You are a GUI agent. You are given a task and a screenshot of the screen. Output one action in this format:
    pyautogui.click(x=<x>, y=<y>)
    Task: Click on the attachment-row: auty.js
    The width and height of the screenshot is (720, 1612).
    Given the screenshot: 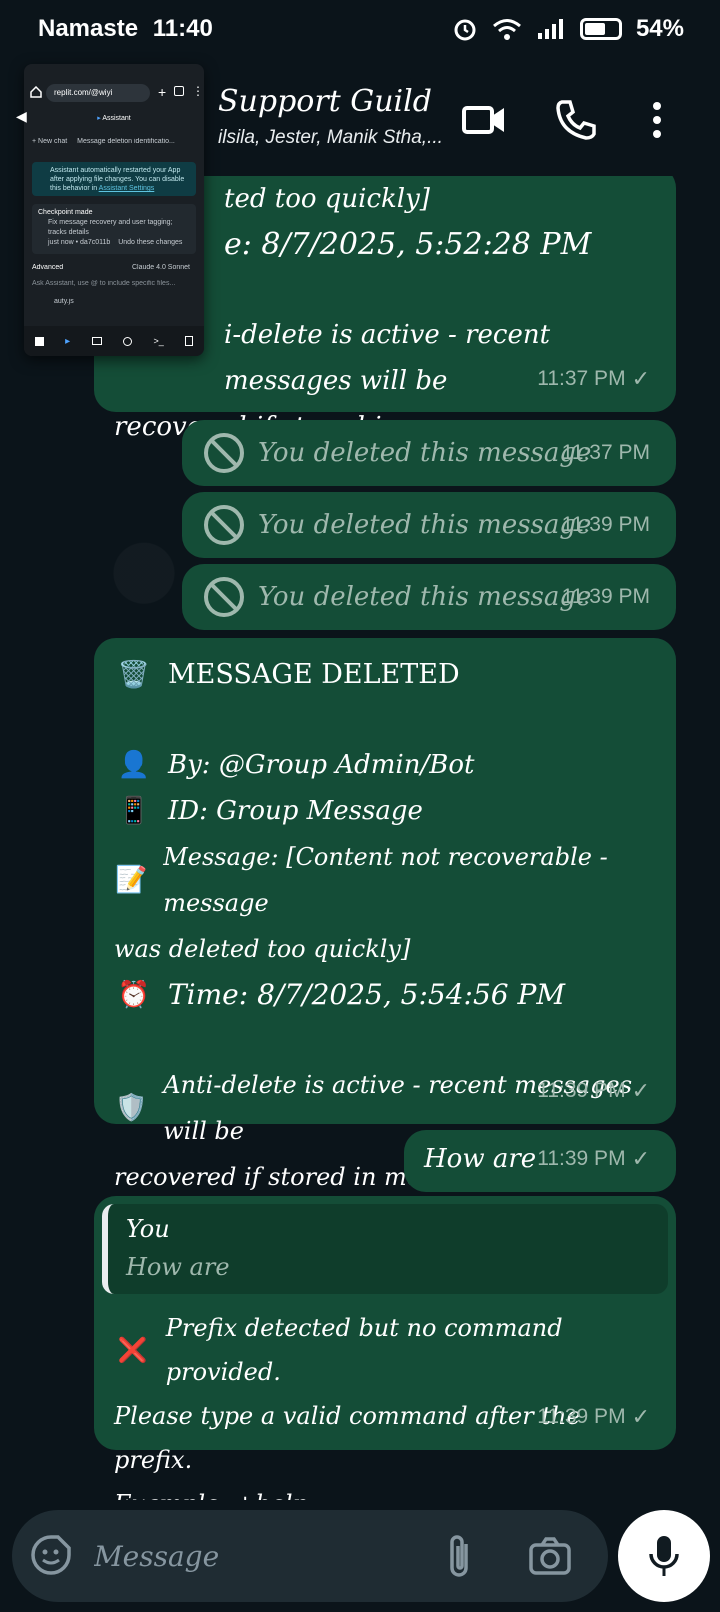 What is the action you would take?
    pyautogui.click(x=114, y=301)
    